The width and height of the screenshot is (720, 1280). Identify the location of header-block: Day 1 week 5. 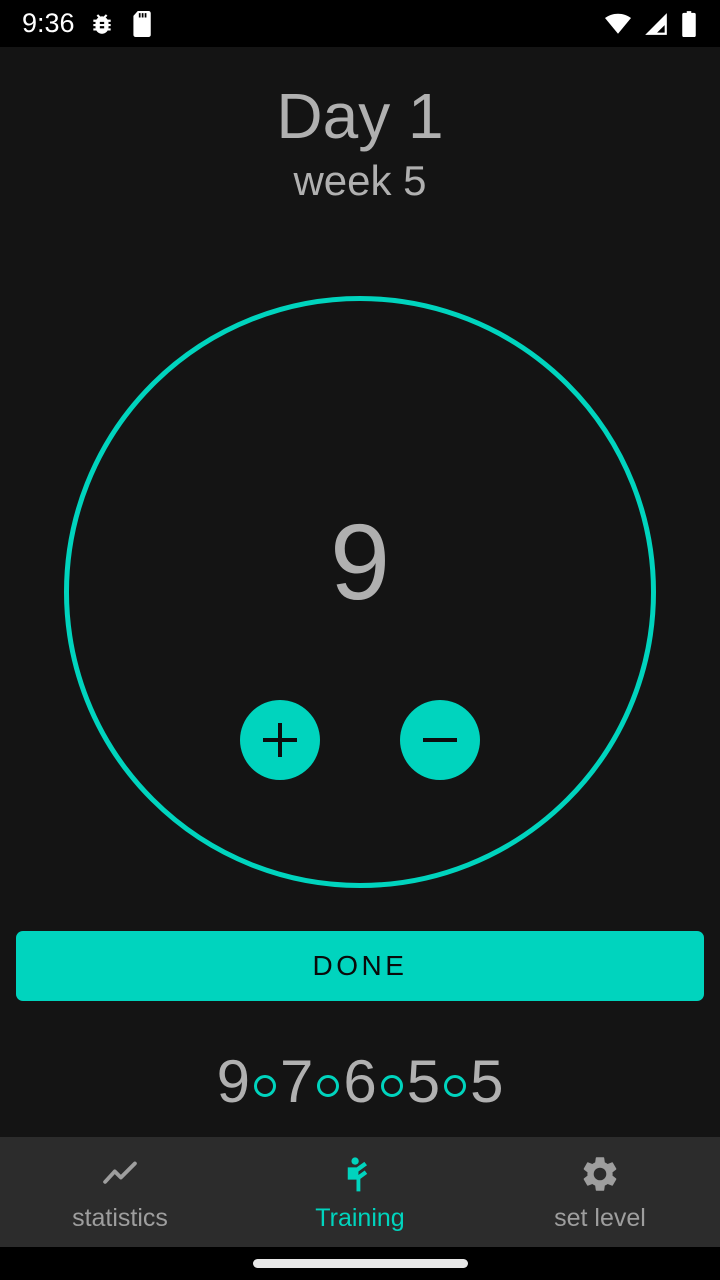
(360, 143).